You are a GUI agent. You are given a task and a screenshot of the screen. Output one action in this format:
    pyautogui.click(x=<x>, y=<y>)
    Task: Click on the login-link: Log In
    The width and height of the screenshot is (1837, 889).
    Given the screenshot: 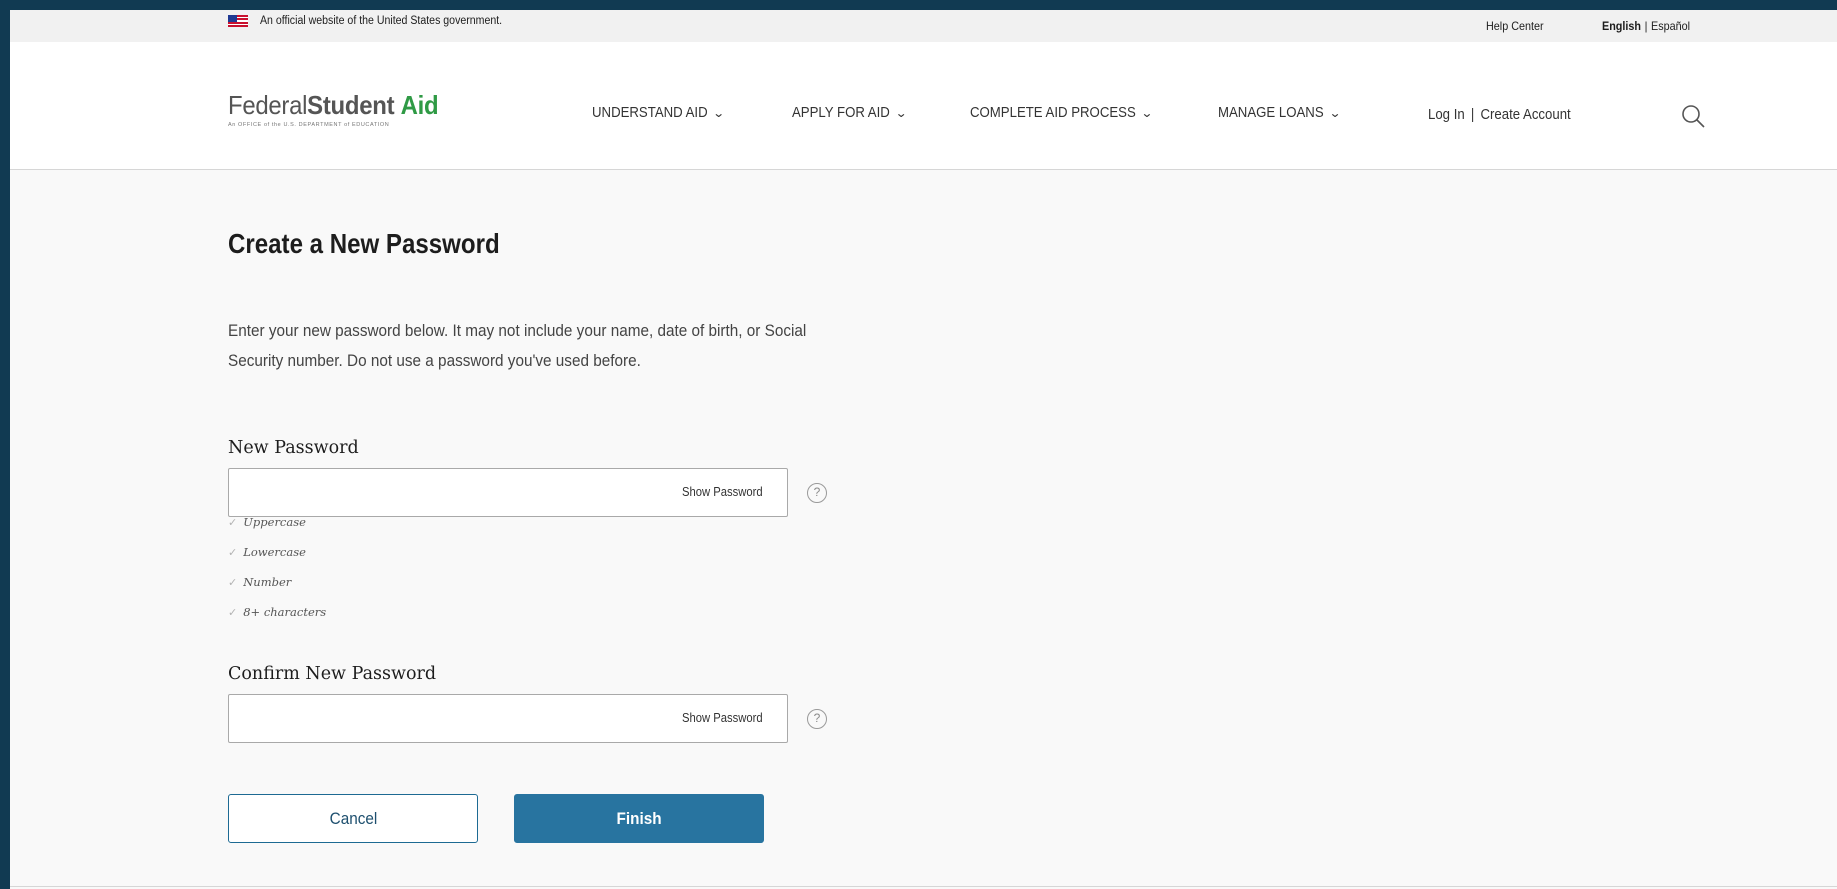 What is the action you would take?
    pyautogui.click(x=1446, y=114)
    